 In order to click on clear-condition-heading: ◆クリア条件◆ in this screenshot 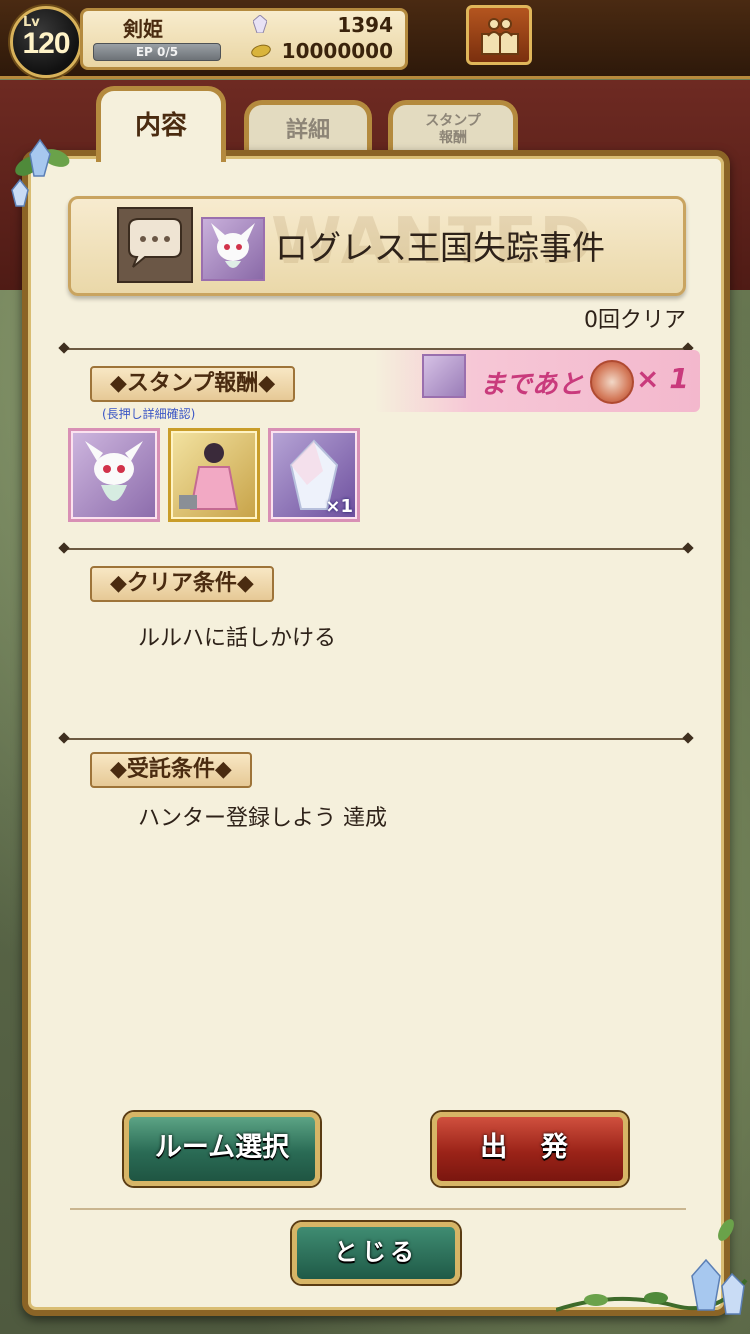, I will do `click(182, 584)`.